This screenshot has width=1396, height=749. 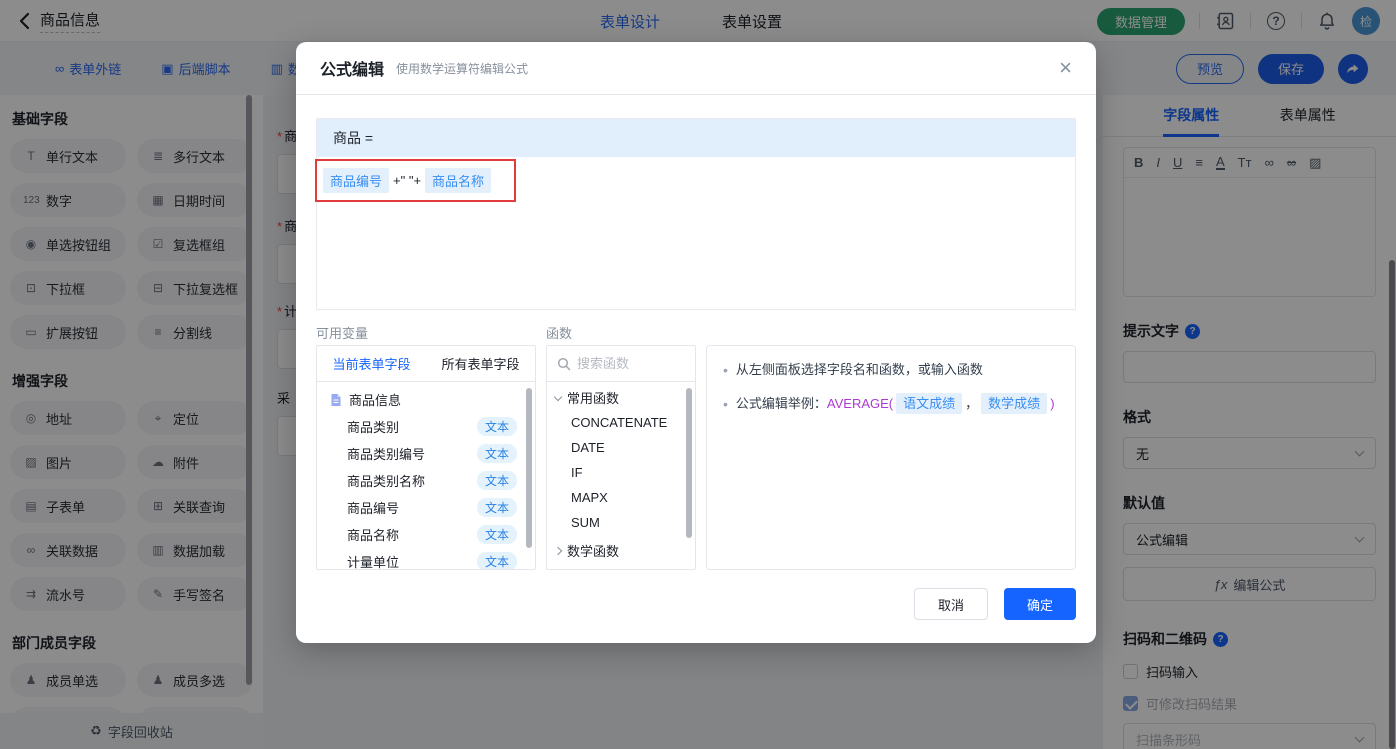 I want to click on field-chip: 商品编号, so click(x=356, y=180).